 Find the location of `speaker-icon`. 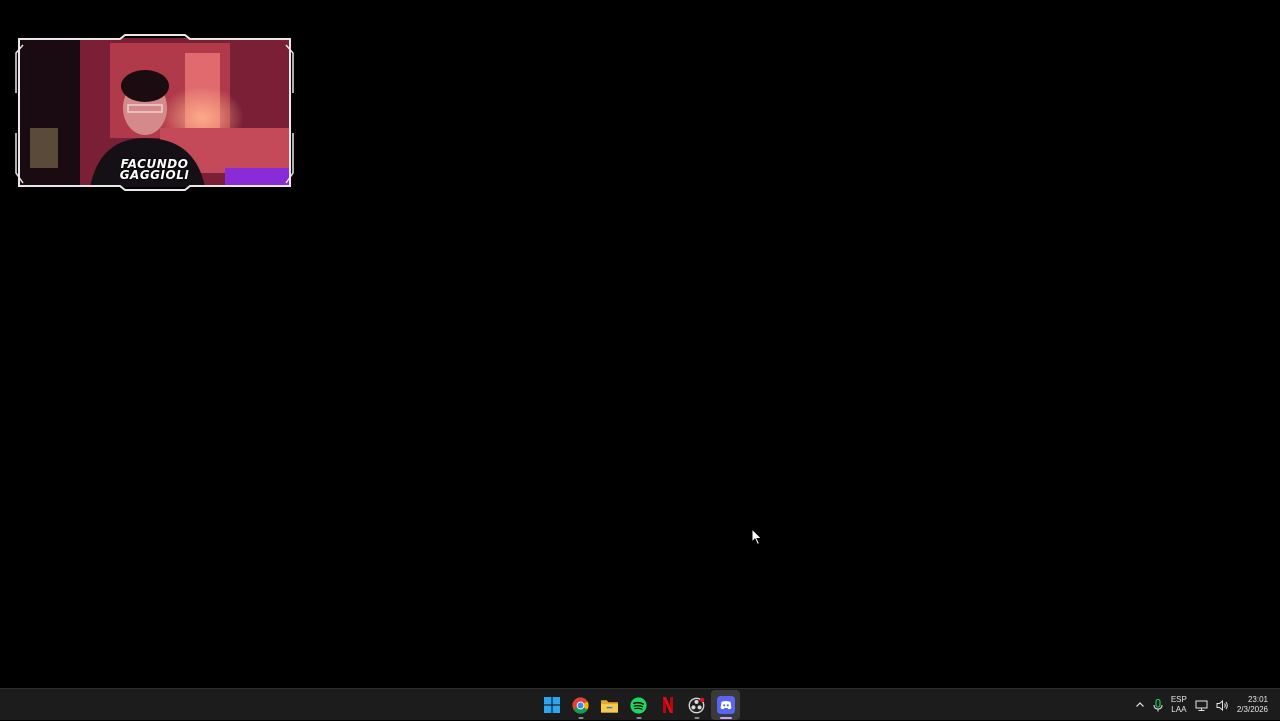

speaker-icon is located at coordinates (1222, 705).